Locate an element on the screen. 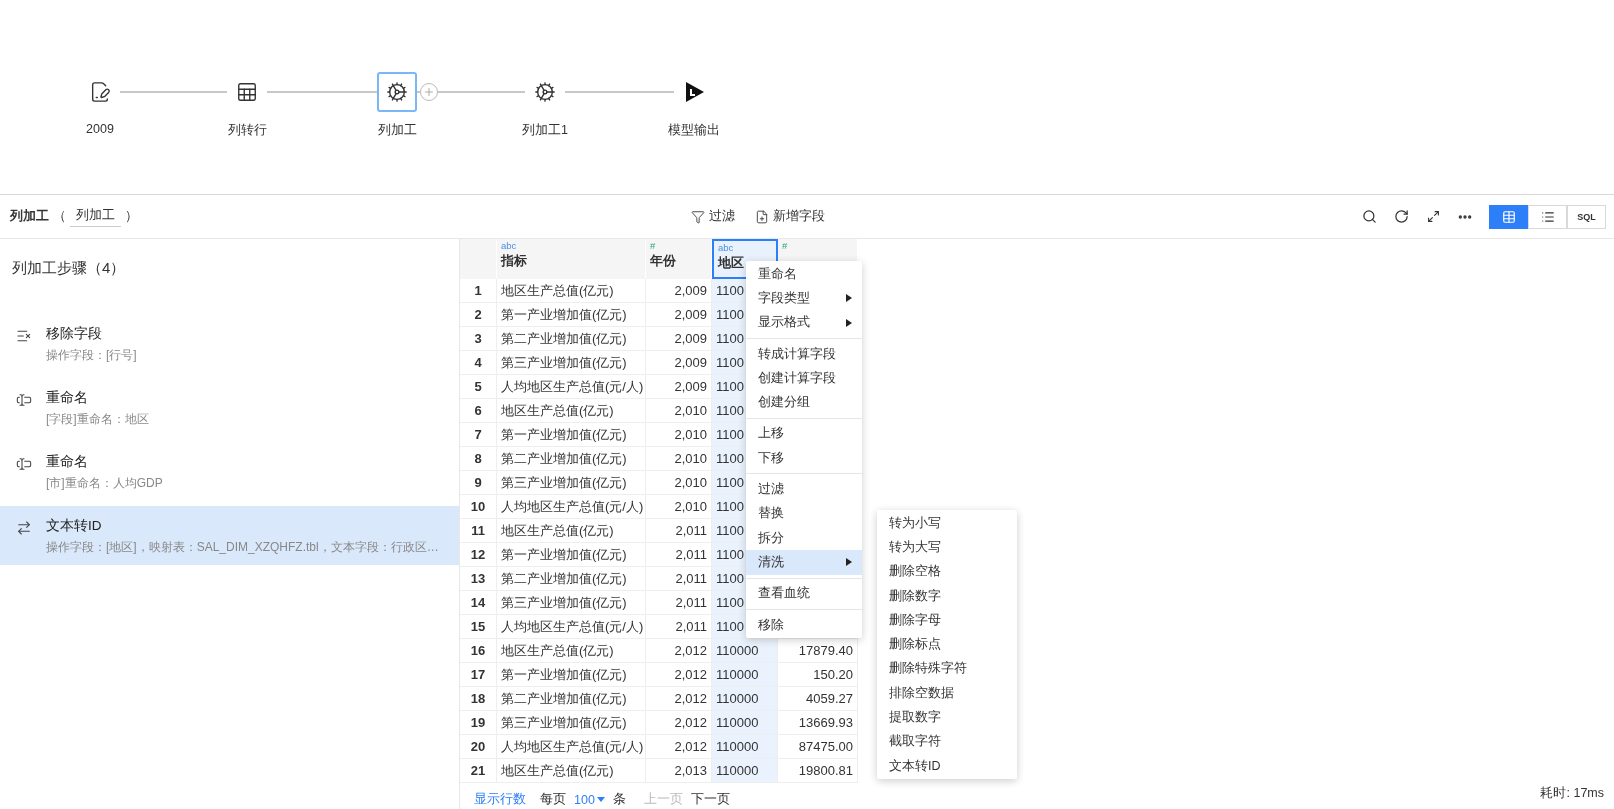 The image size is (1614, 809). row-number: 20 is located at coordinates (478, 747).